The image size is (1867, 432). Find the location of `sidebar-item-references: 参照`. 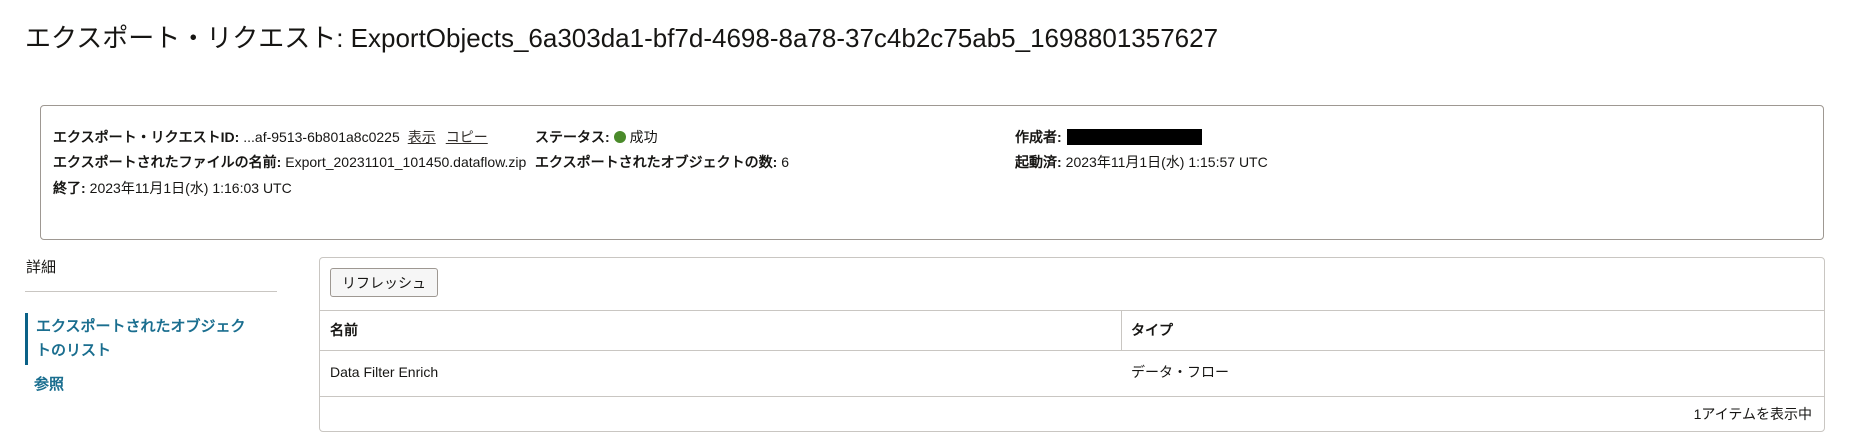

sidebar-item-references: 参照 is located at coordinates (151, 385).